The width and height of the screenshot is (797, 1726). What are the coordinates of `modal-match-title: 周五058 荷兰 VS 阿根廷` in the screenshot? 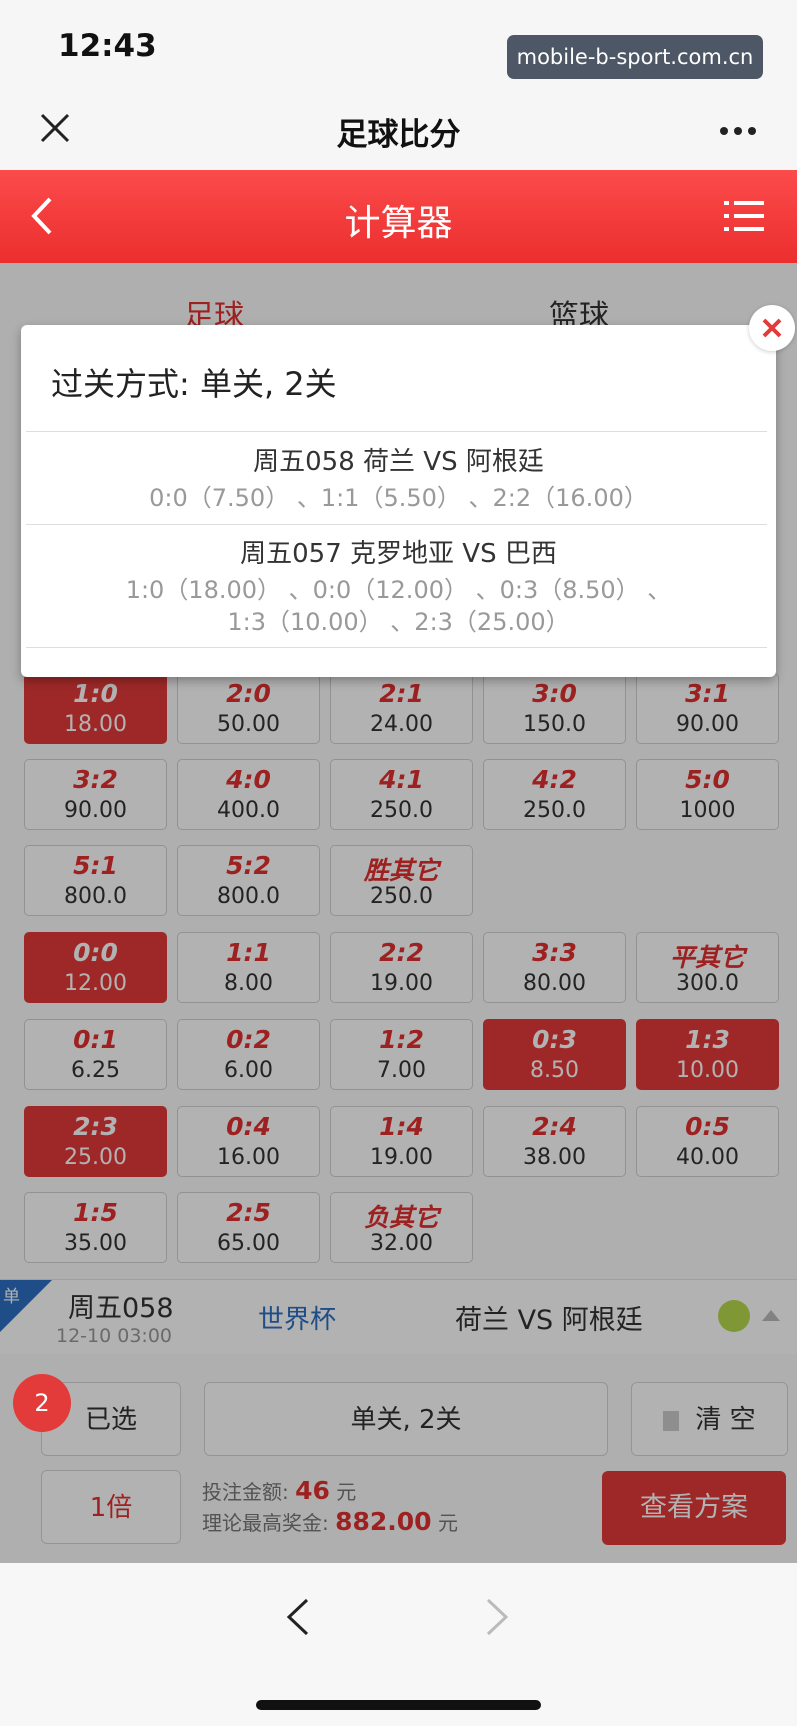 It's located at (398, 462).